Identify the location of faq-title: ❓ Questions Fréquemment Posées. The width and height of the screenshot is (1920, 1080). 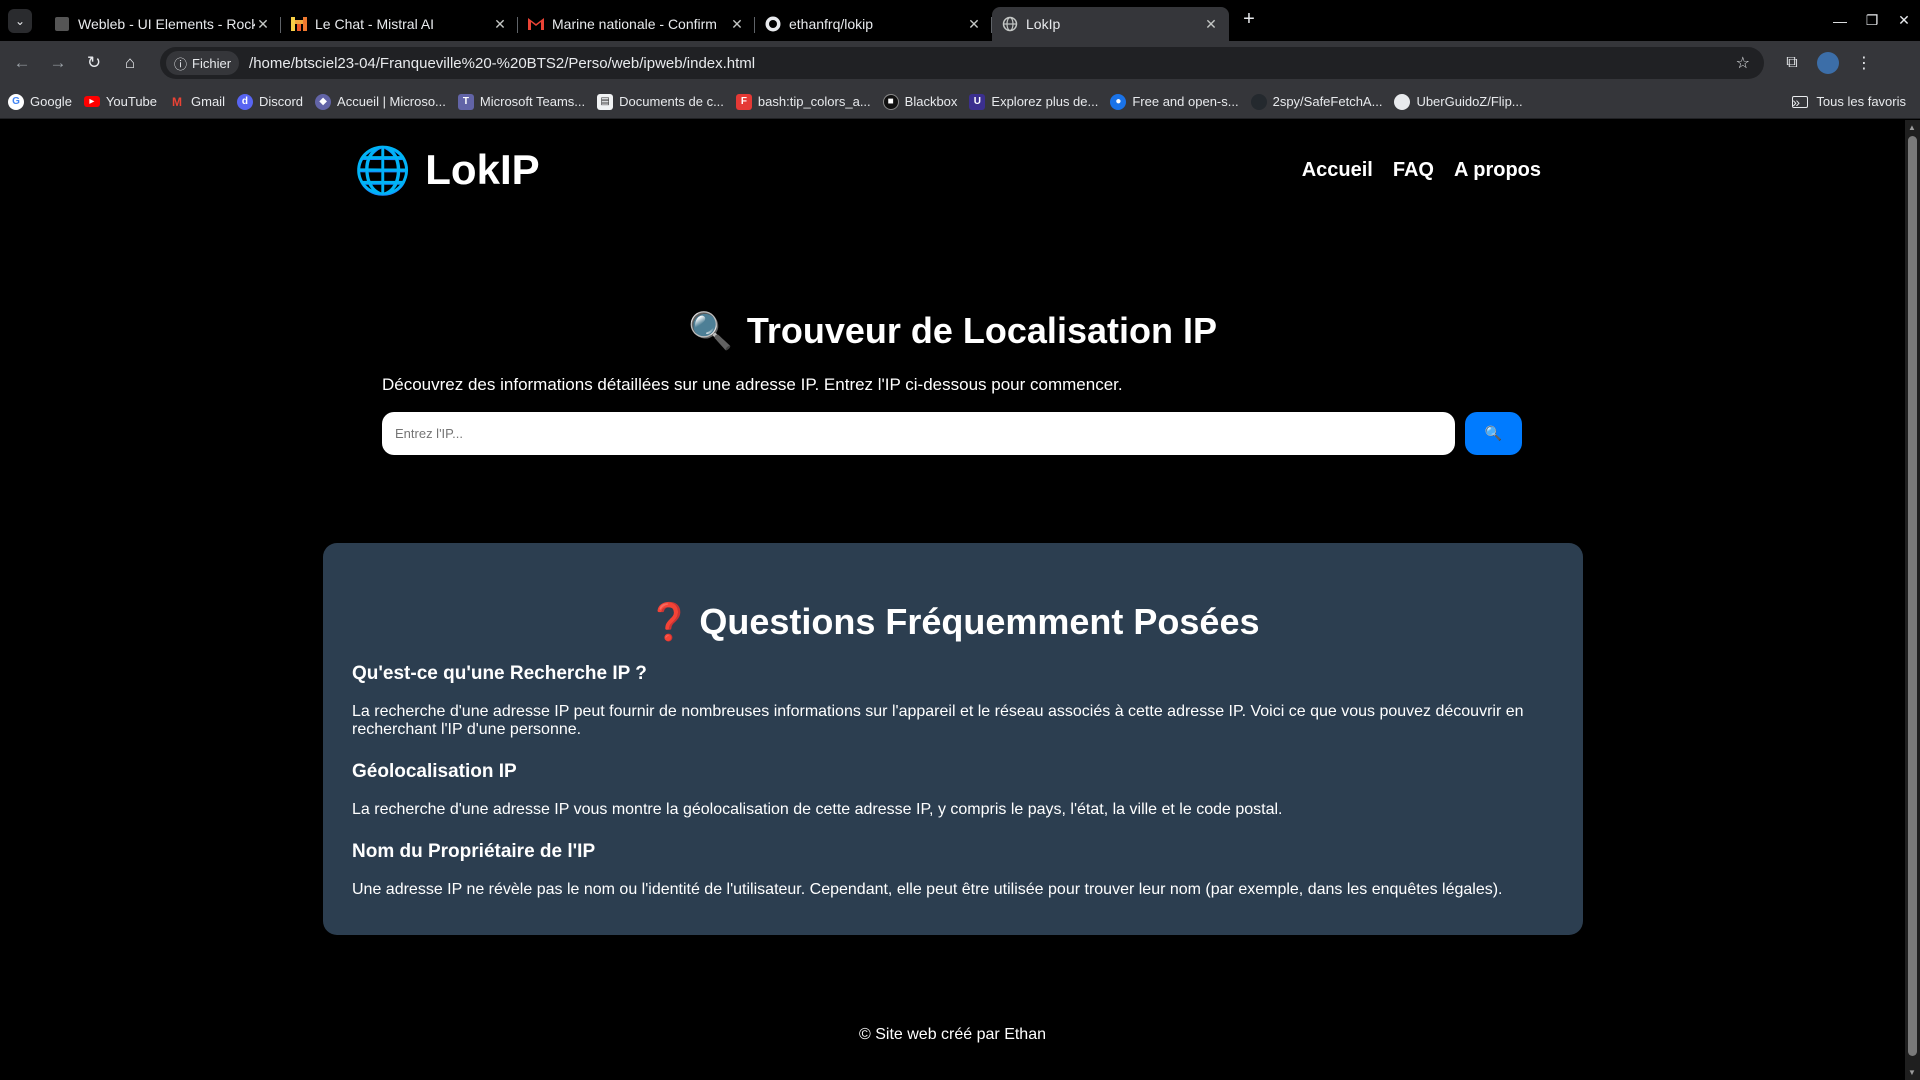
(953, 622).